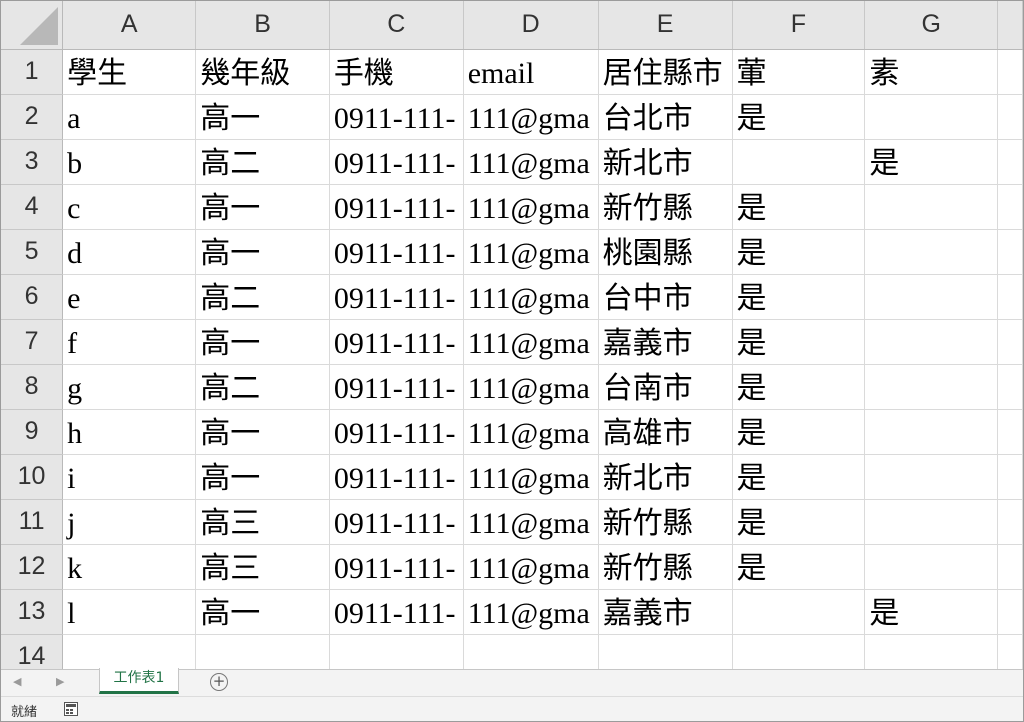 The image size is (1024, 722). What do you see at coordinates (129, 612) in the screenshot?
I see `cell-a13: l` at bounding box center [129, 612].